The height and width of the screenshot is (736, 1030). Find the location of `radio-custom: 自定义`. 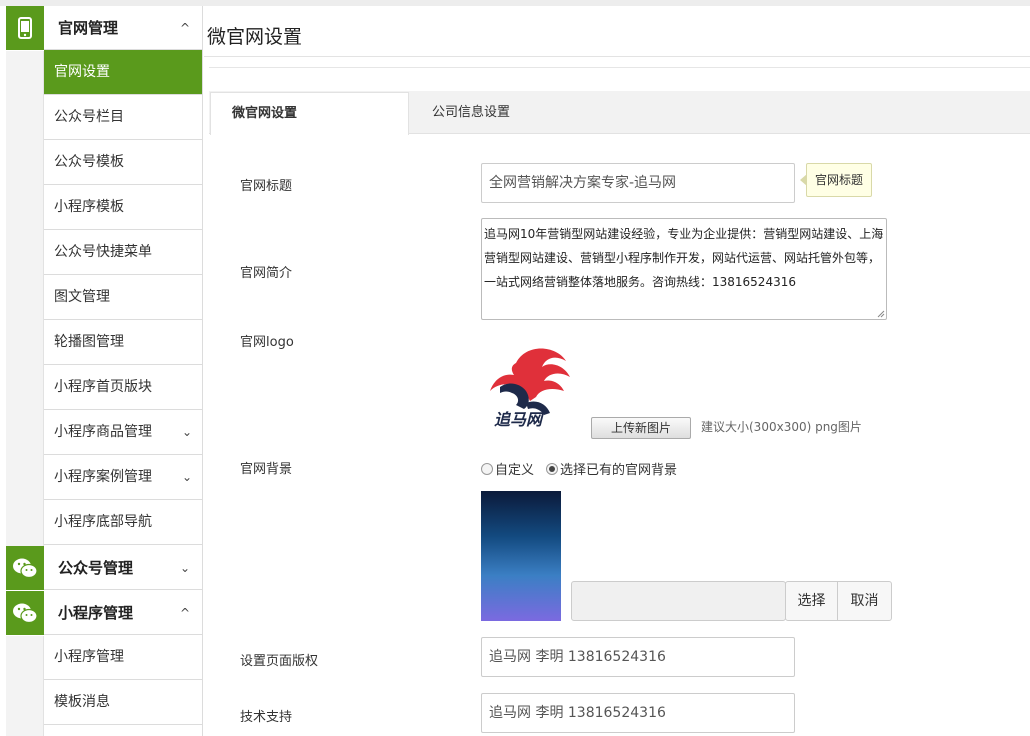

radio-custom: 自定义 is located at coordinates (507, 468).